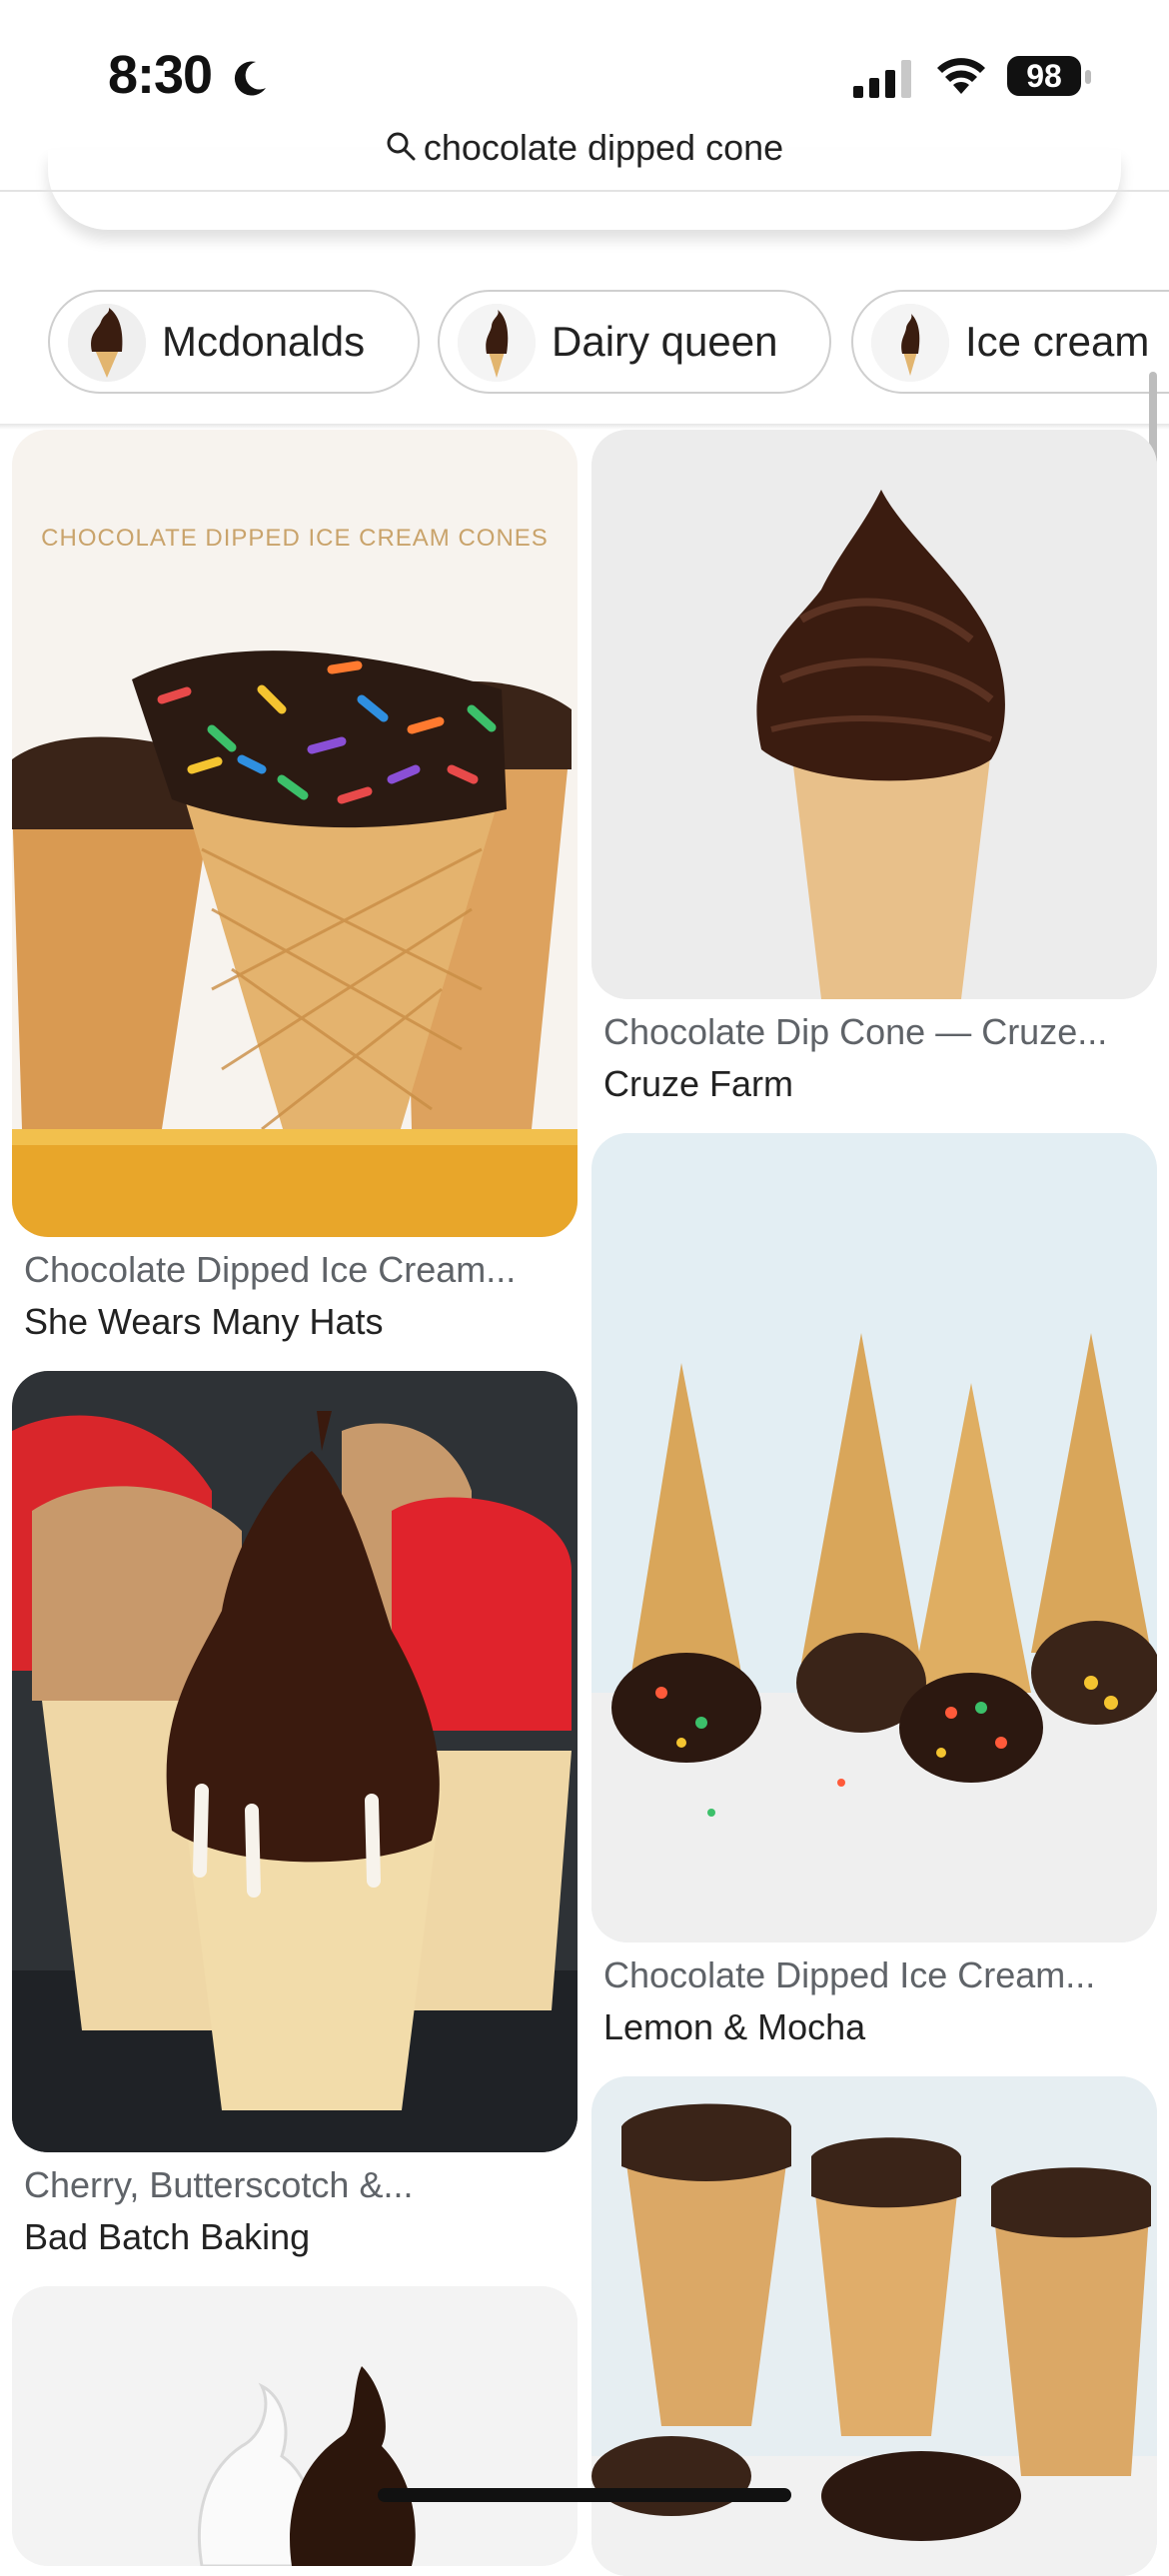  I want to click on pin-source: She Wears Many Hats, so click(204, 1322).